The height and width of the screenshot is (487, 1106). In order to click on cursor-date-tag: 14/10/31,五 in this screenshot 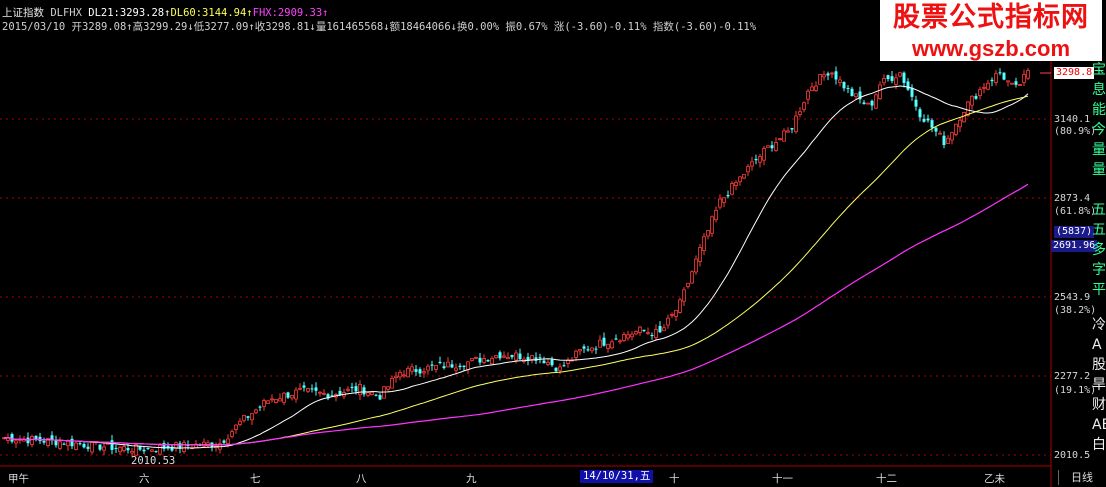, I will do `click(617, 476)`.